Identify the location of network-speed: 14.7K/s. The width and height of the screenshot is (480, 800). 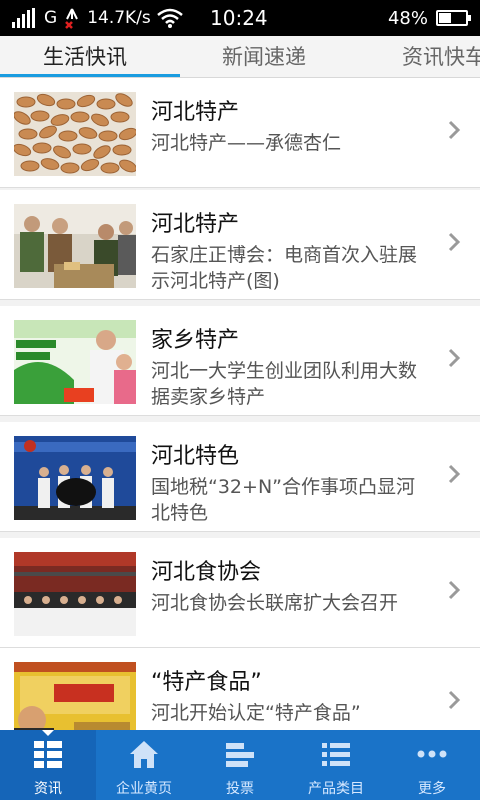
(119, 18).